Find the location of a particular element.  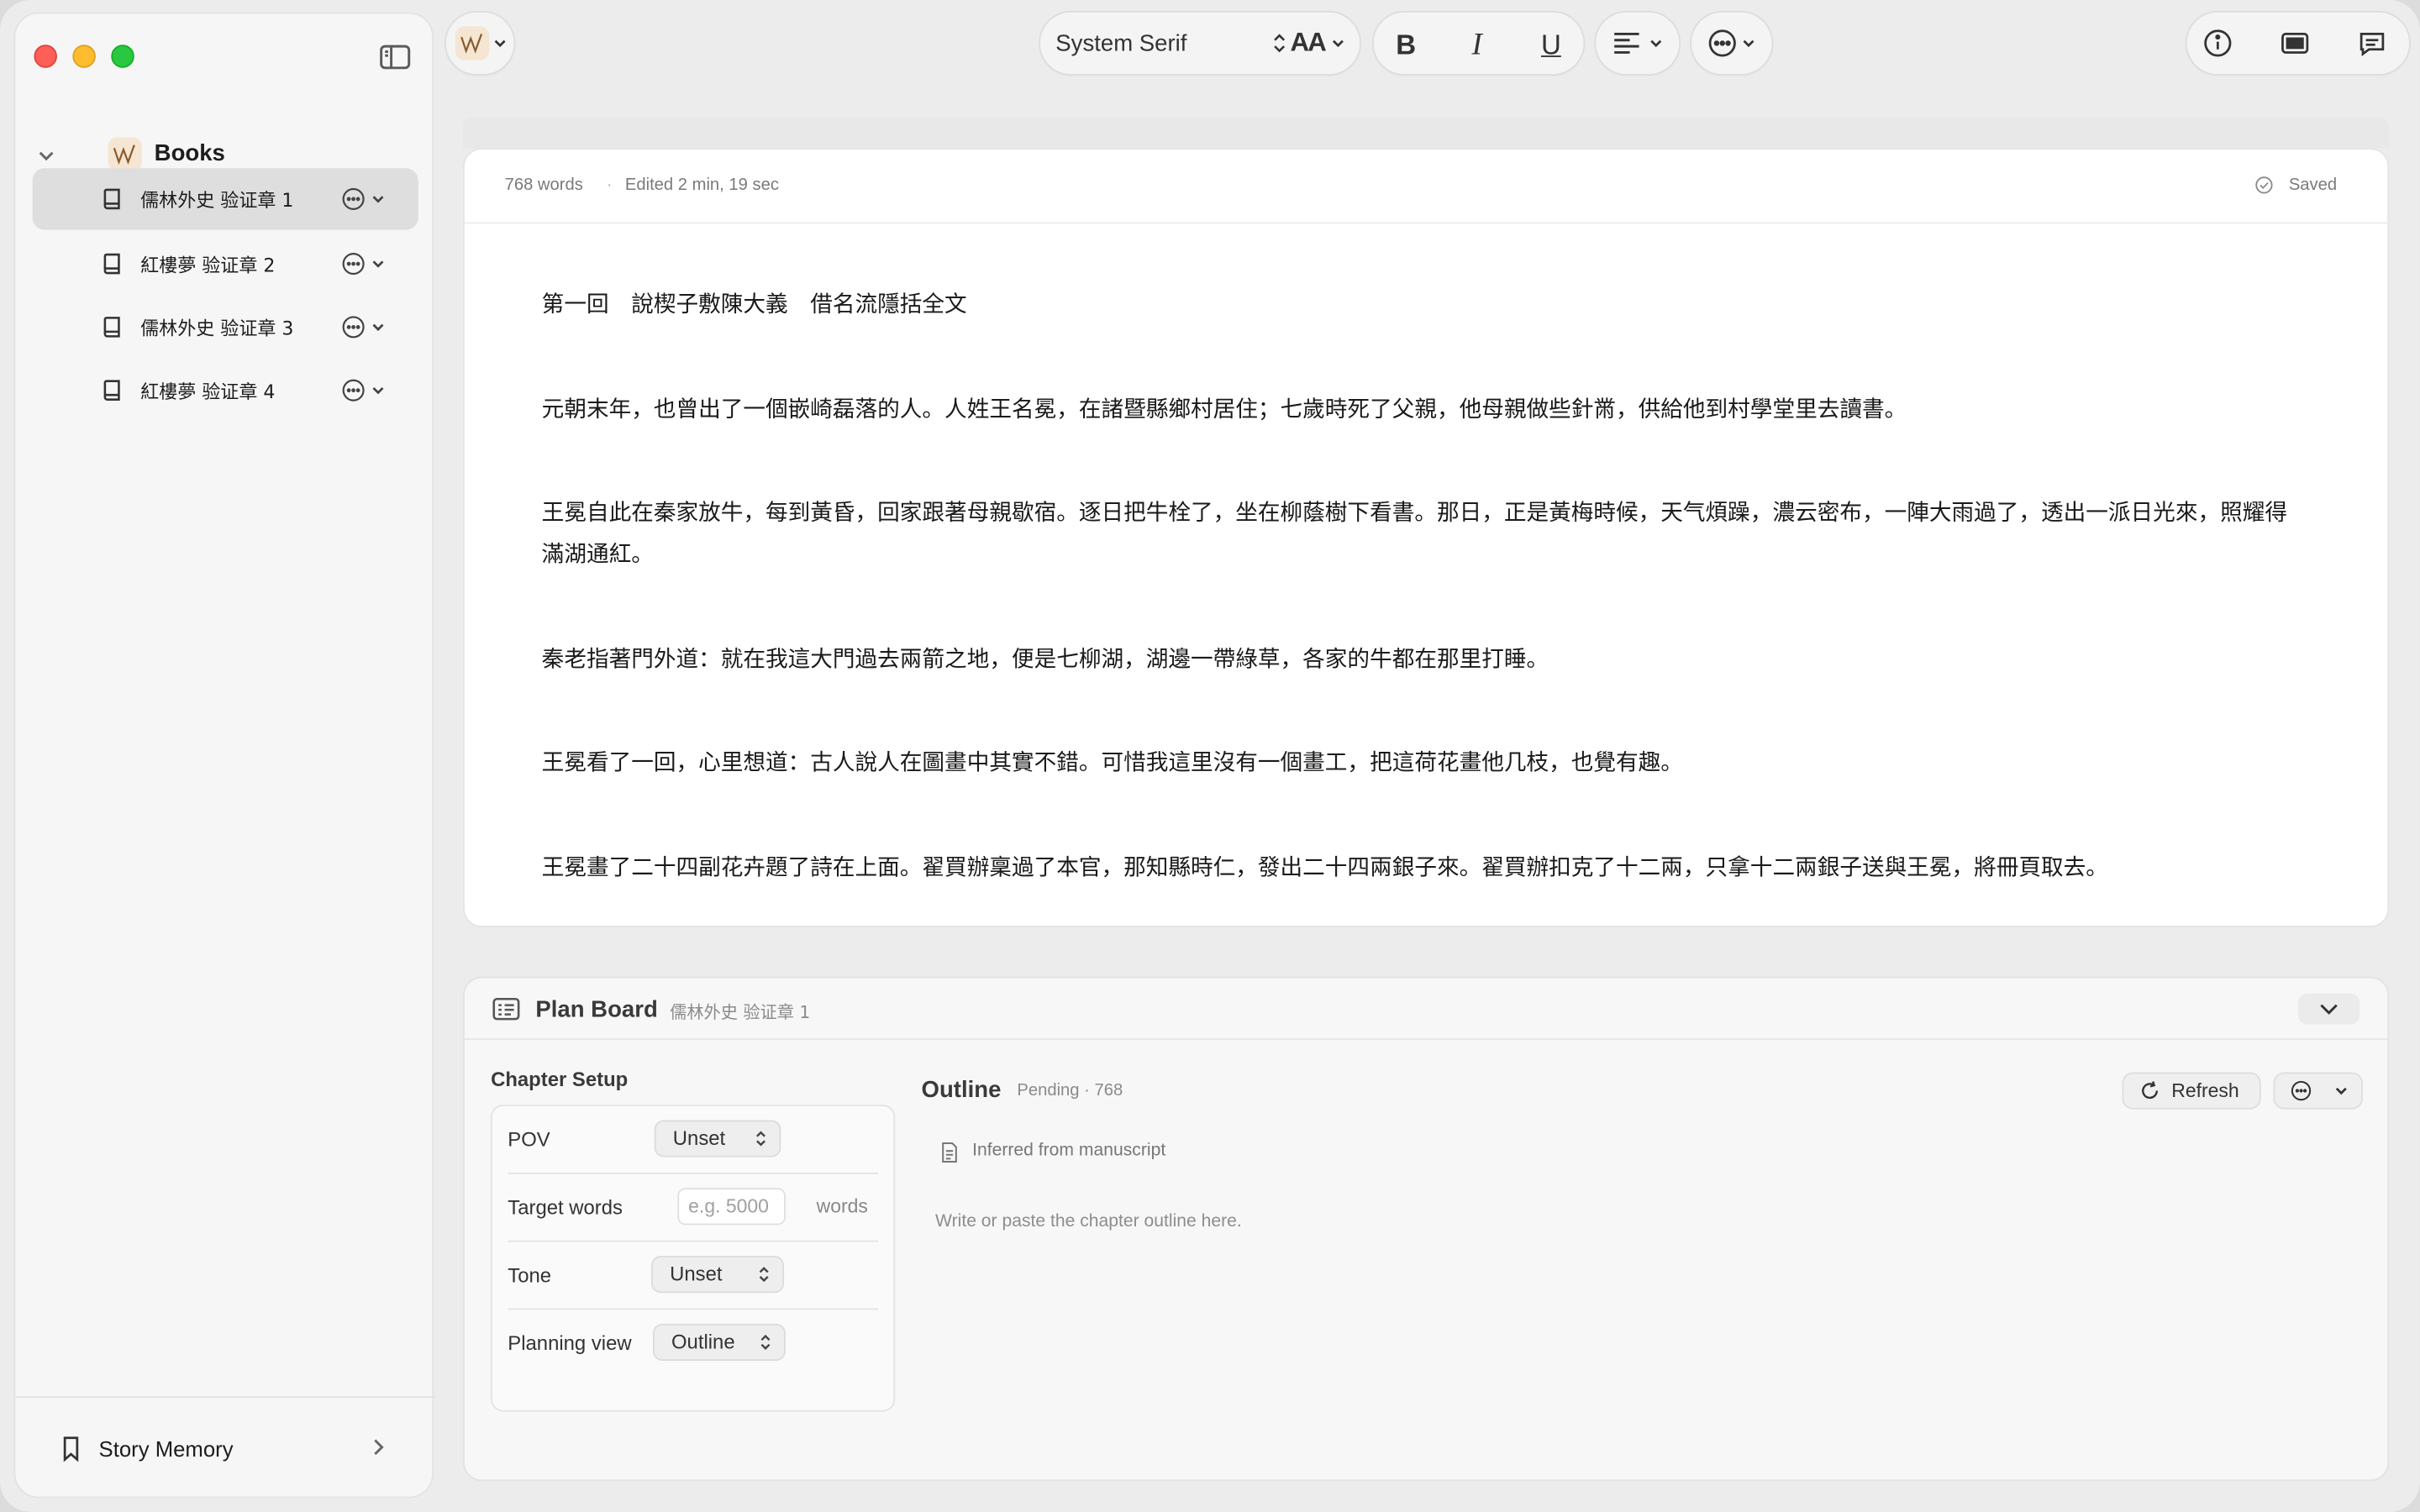

planning-view-select: Outline is located at coordinates (719, 1342).